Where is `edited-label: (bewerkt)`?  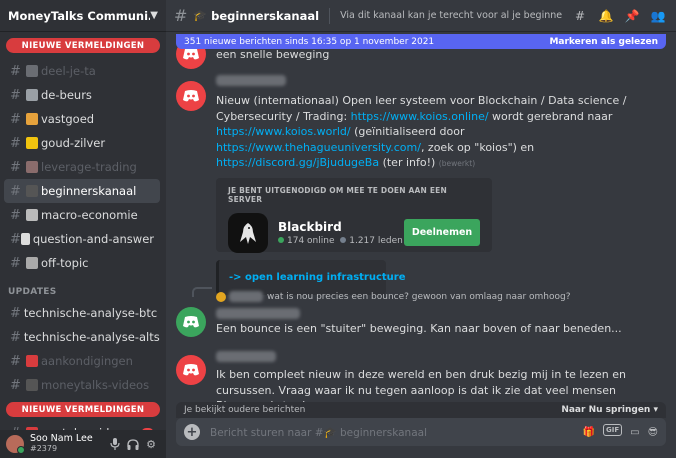 edited-label: (bewerkt) is located at coordinates (457, 163).